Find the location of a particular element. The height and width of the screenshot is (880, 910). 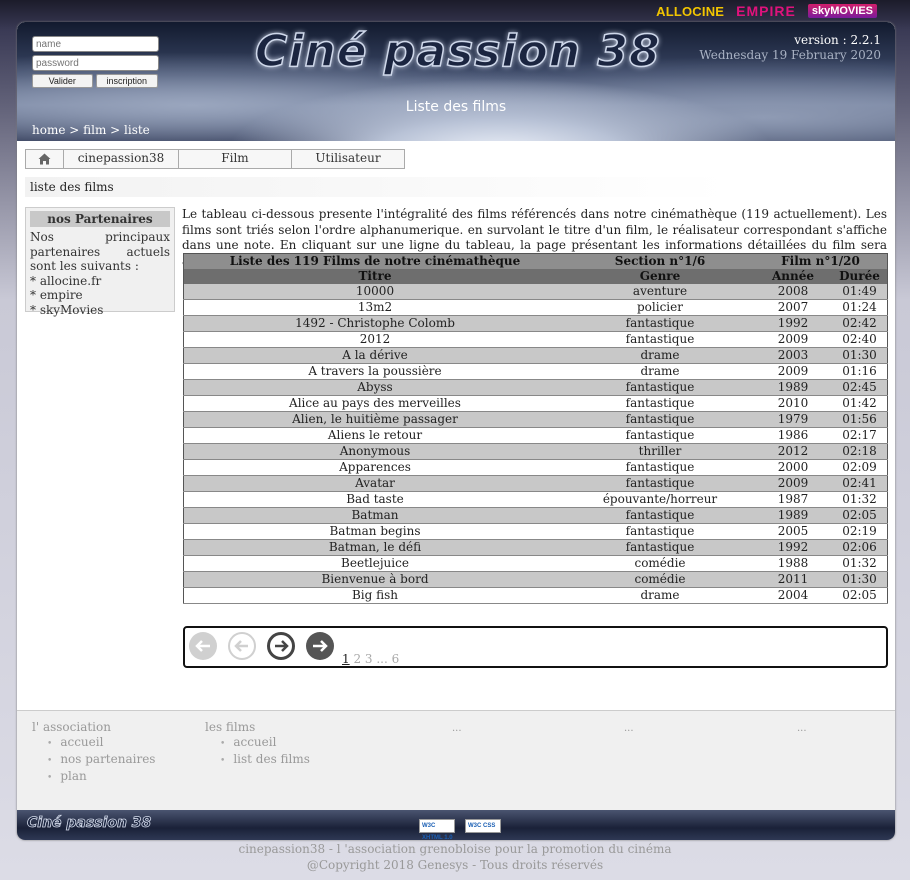

column-header-titre: Titre is located at coordinates (374, 276).